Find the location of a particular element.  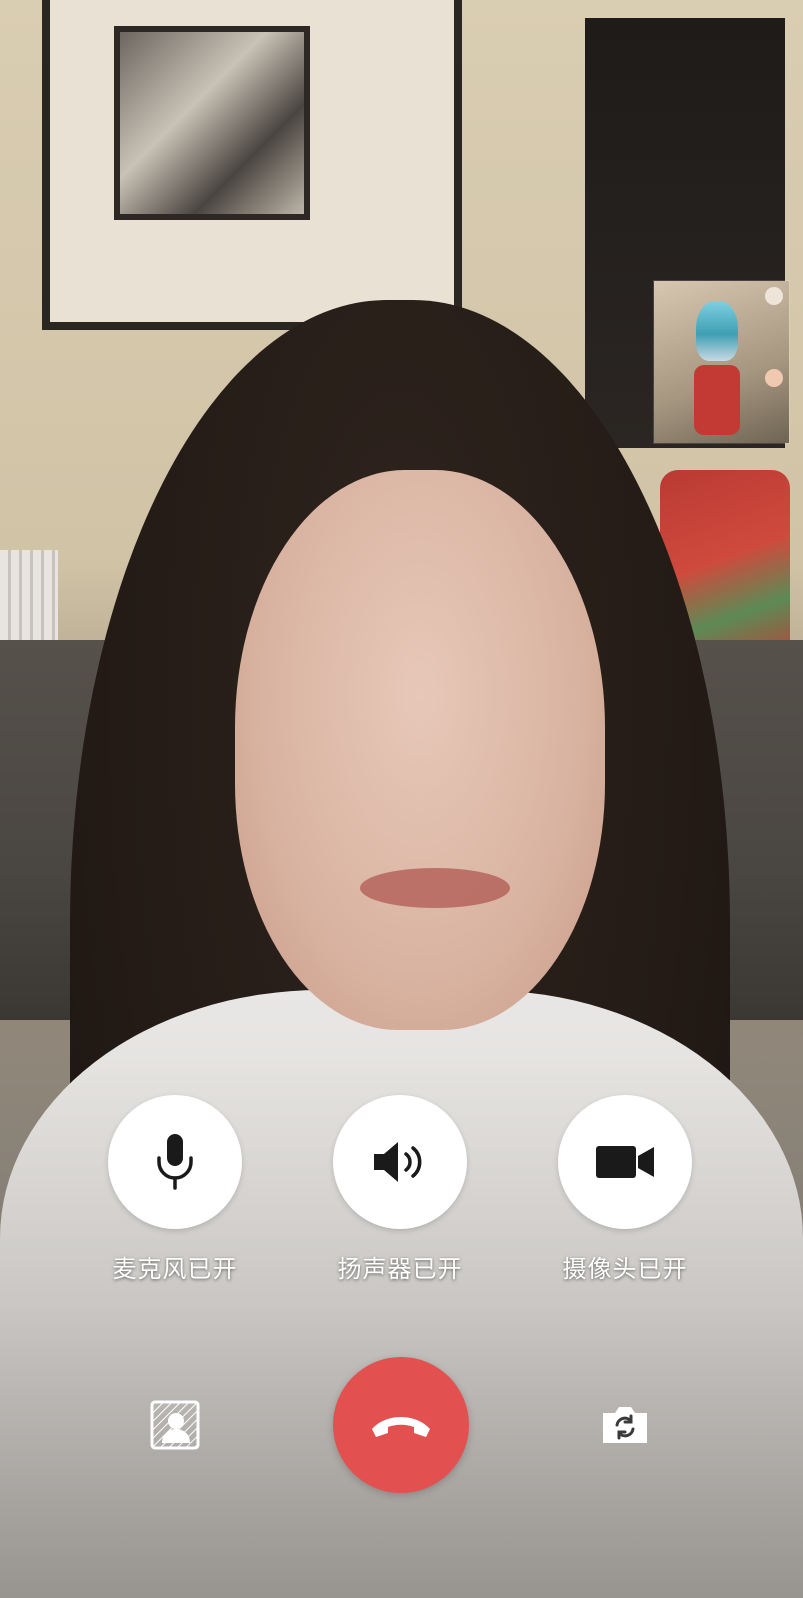

microphone-button is located at coordinates (175, 1162).